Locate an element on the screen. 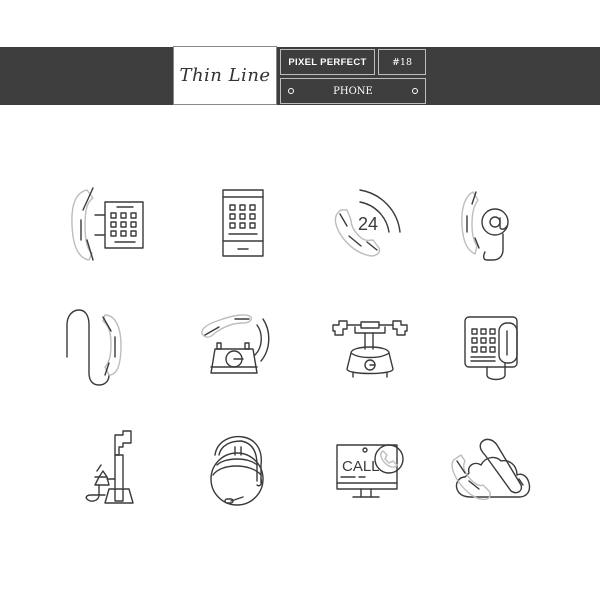 The width and height of the screenshot is (600, 600). brand-title-box: Thin Line is located at coordinates (225, 75).